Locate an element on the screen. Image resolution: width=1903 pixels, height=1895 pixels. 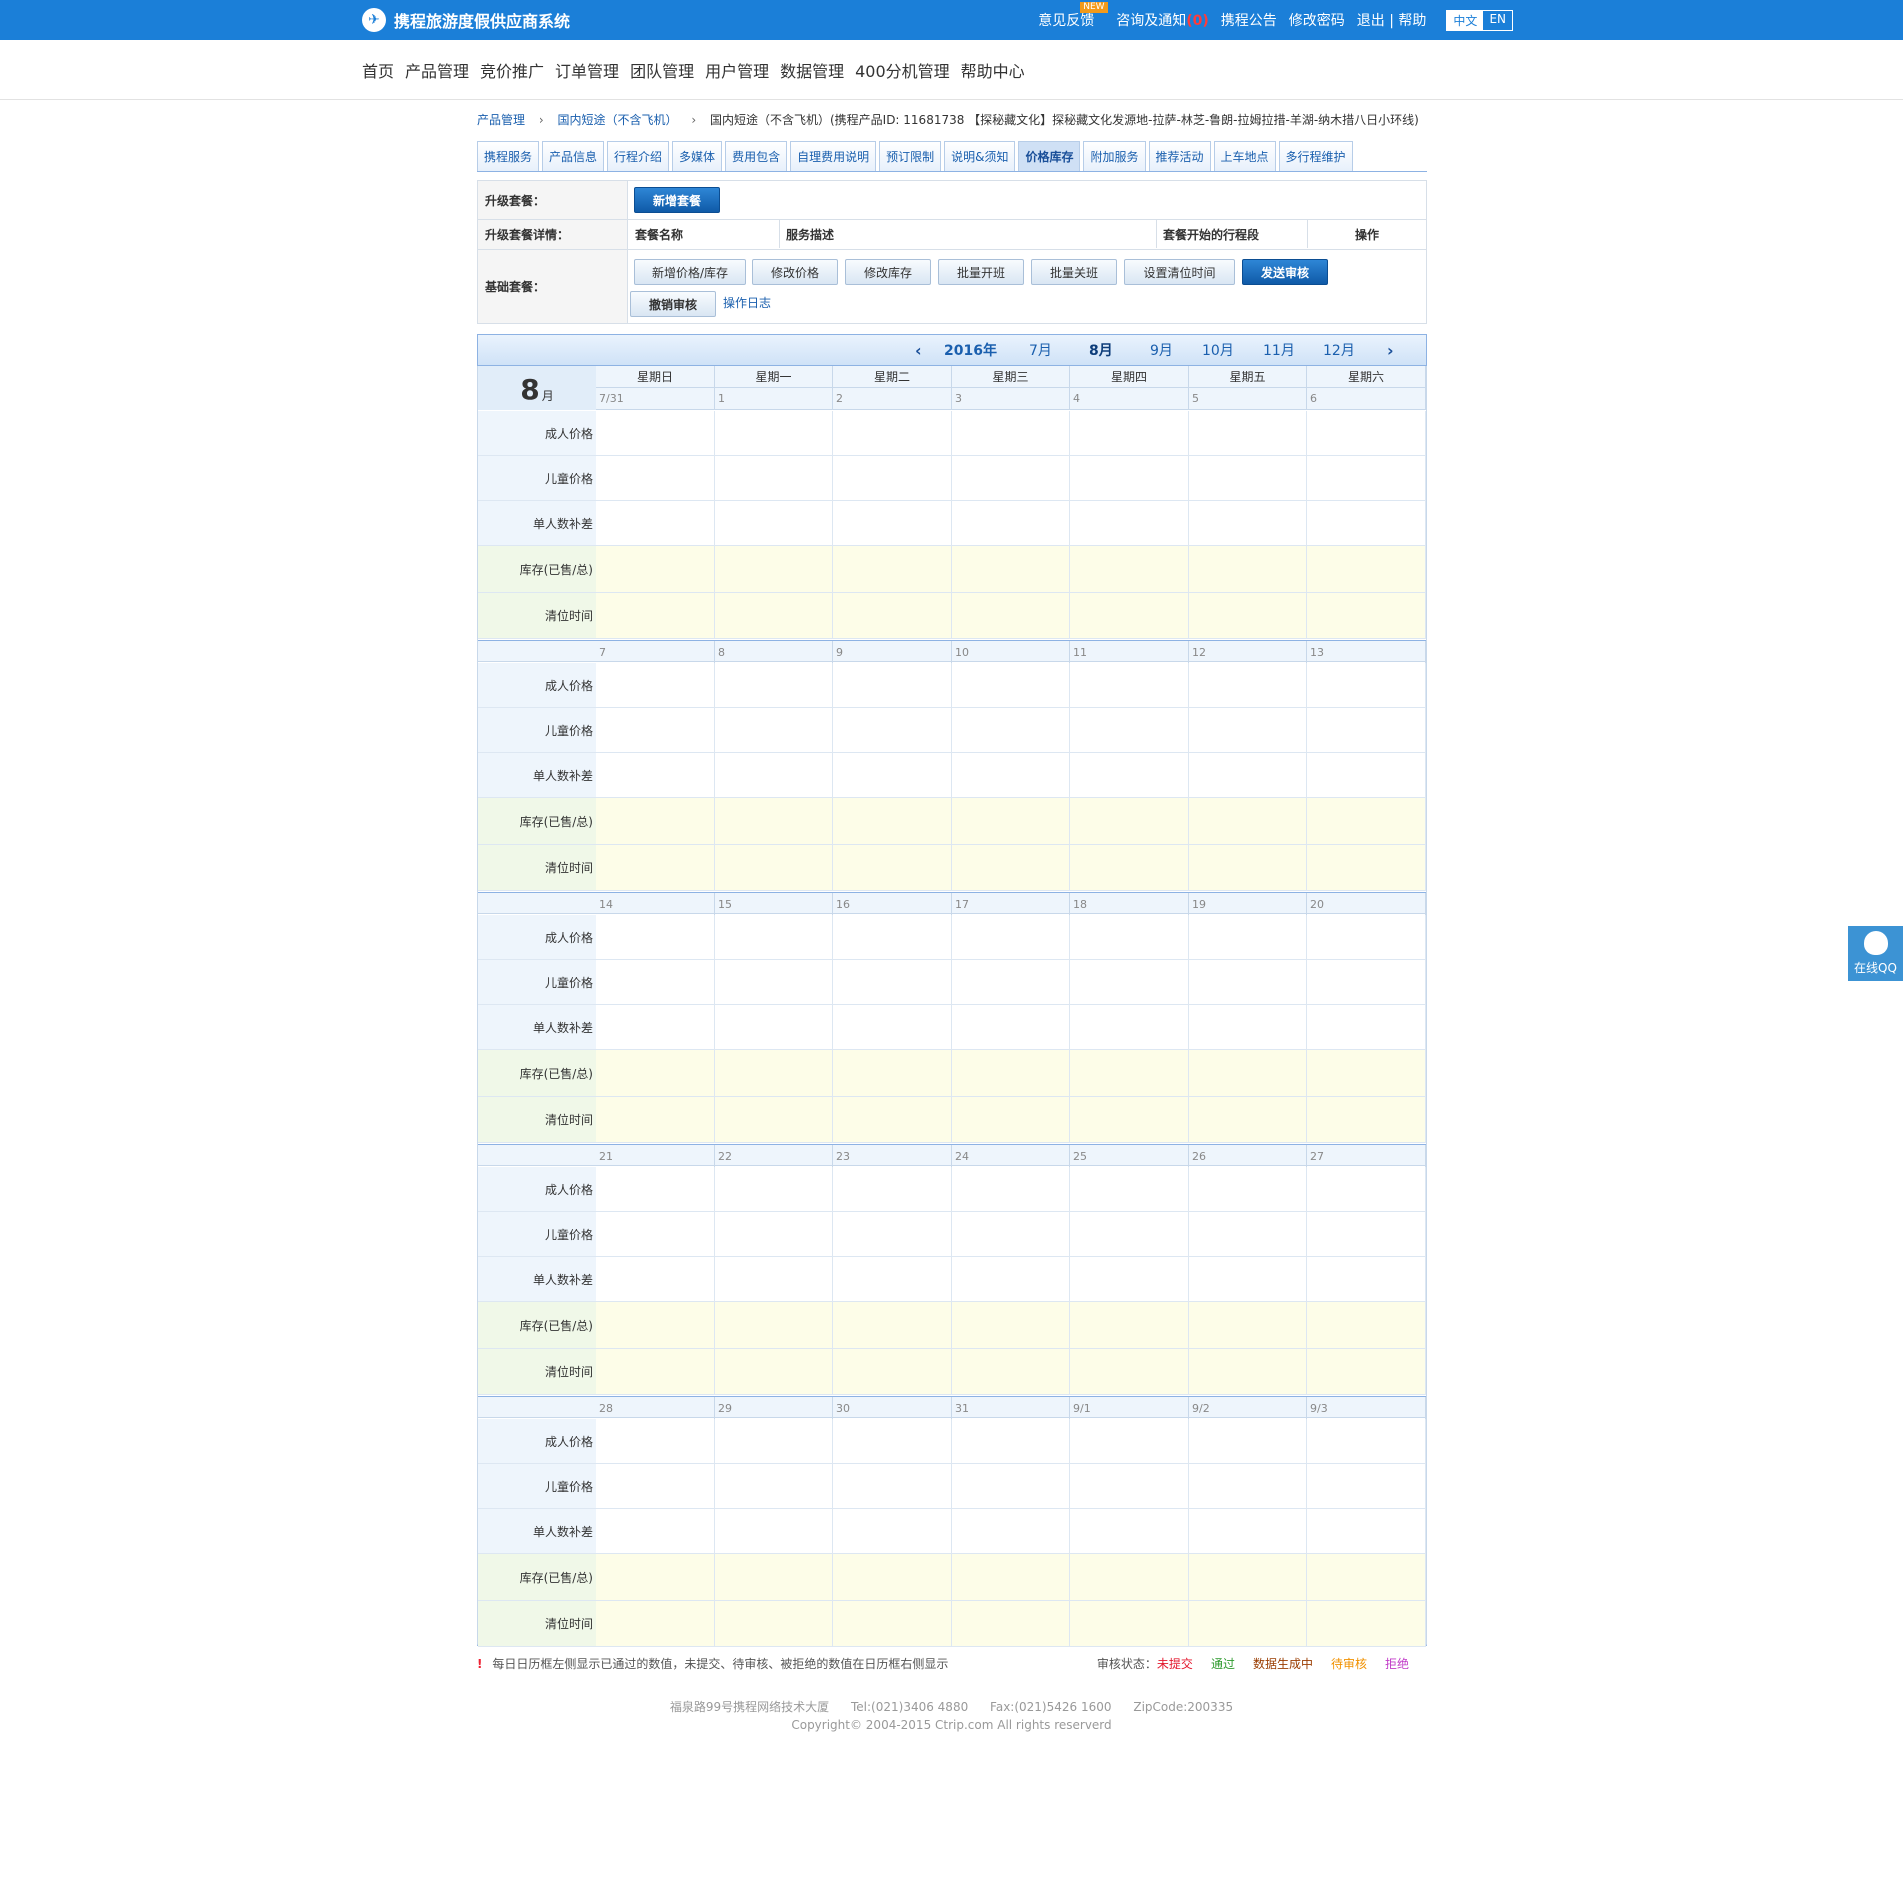
edit-stock-button: 修改库存 is located at coordinates (888, 272).